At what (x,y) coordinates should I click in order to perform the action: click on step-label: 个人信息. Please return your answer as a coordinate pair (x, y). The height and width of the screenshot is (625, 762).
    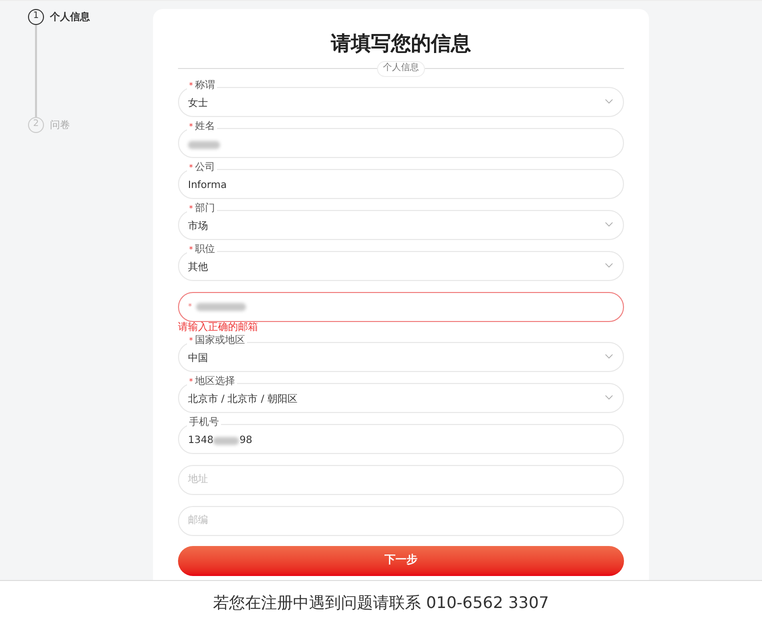
    Looking at the image, I should click on (70, 17).